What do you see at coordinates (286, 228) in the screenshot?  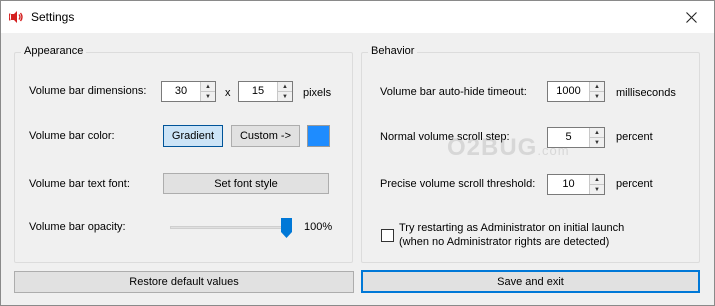 I see `opacity-slider-thumb` at bounding box center [286, 228].